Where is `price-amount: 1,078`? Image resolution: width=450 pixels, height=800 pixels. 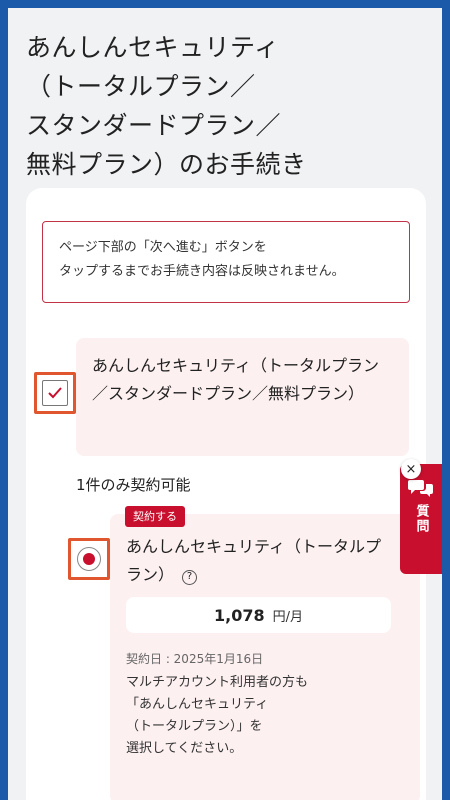 price-amount: 1,078 is located at coordinates (239, 615).